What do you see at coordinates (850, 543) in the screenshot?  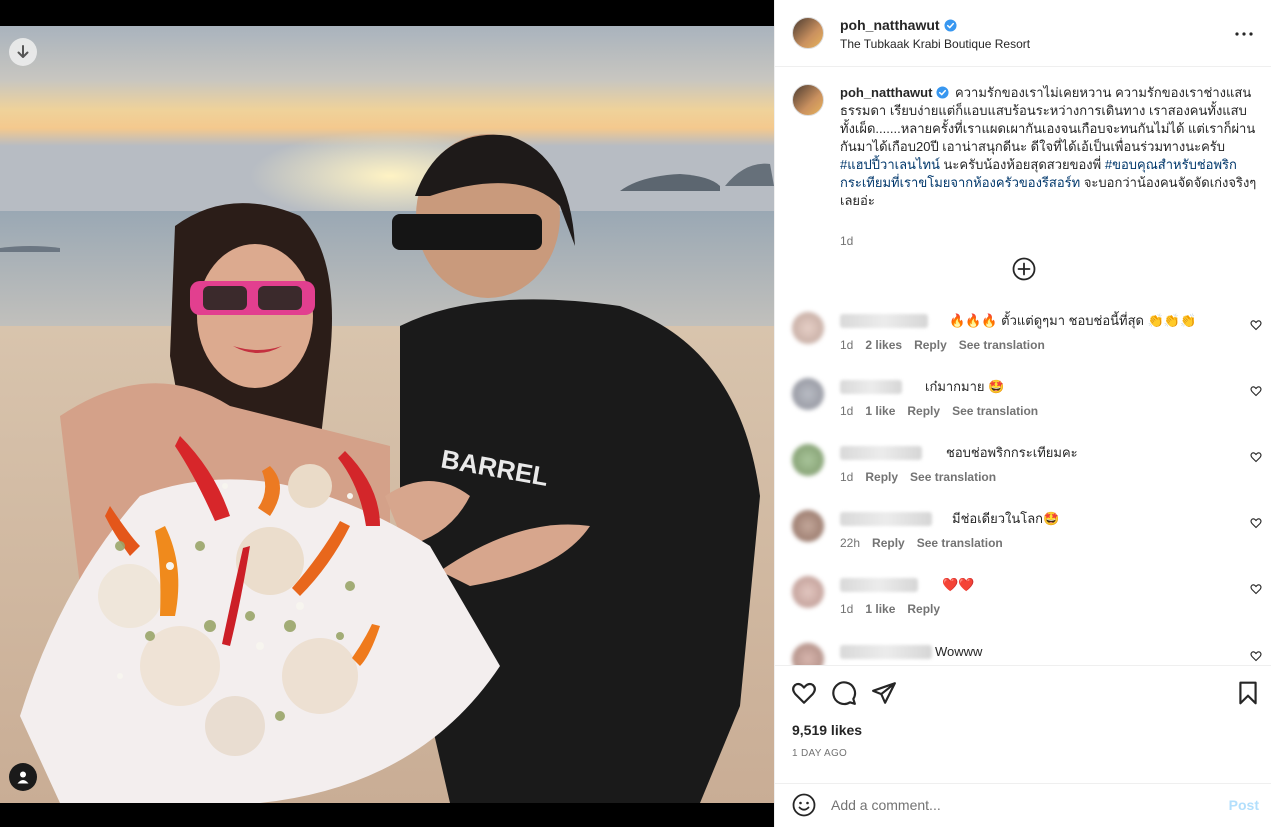 I see `comment-time: 22h` at bounding box center [850, 543].